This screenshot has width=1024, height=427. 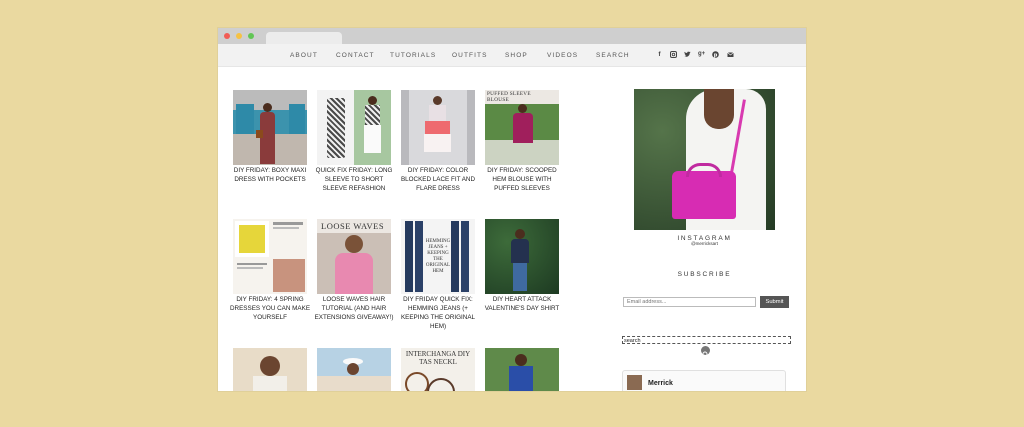 What do you see at coordinates (251, 36) in the screenshot?
I see `maximize-window-button` at bounding box center [251, 36].